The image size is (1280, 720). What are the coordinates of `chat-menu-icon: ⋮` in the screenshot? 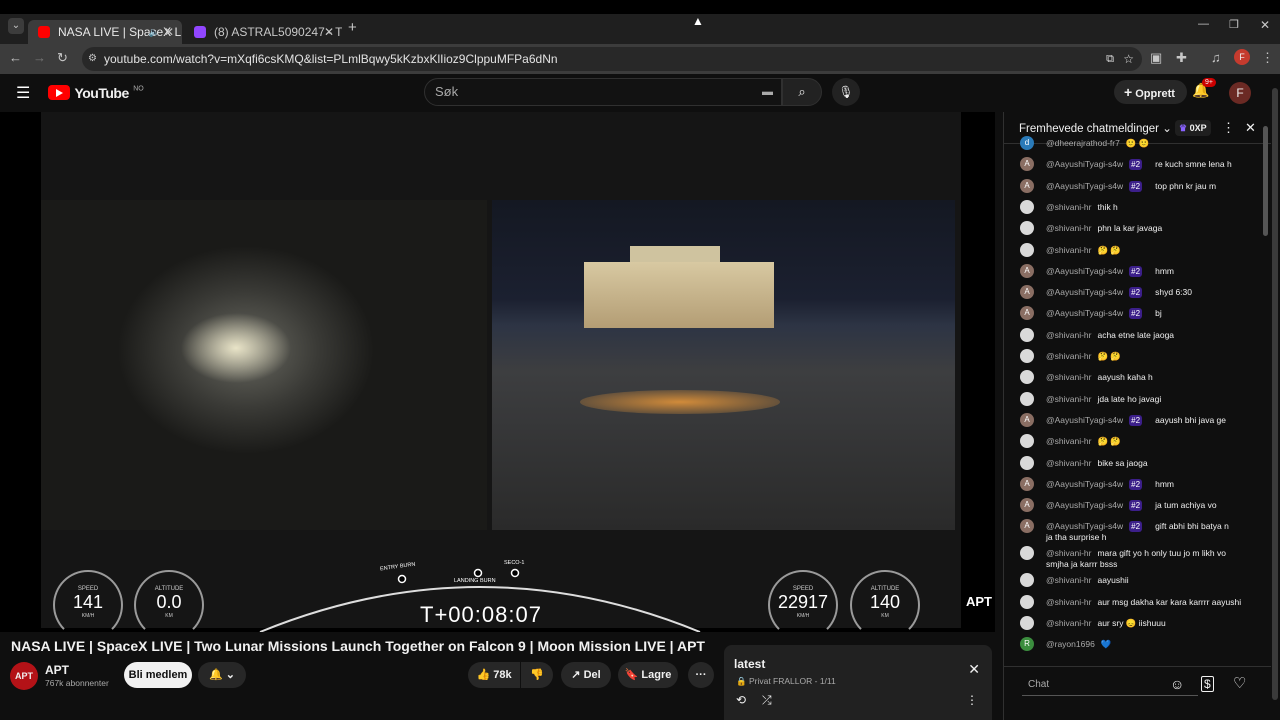 It's located at (1228, 128).